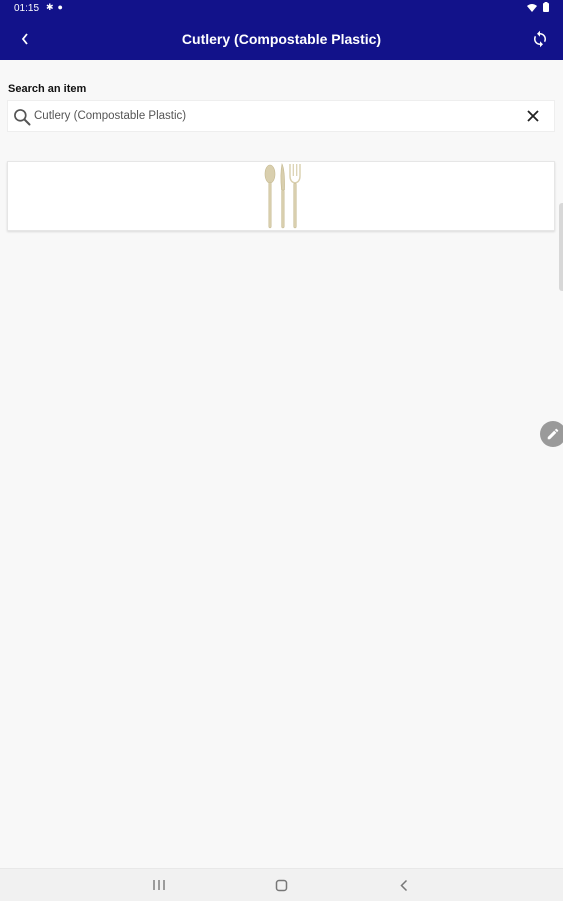 The image size is (563, 901). I want to click on edit-button, so click(551, 434).